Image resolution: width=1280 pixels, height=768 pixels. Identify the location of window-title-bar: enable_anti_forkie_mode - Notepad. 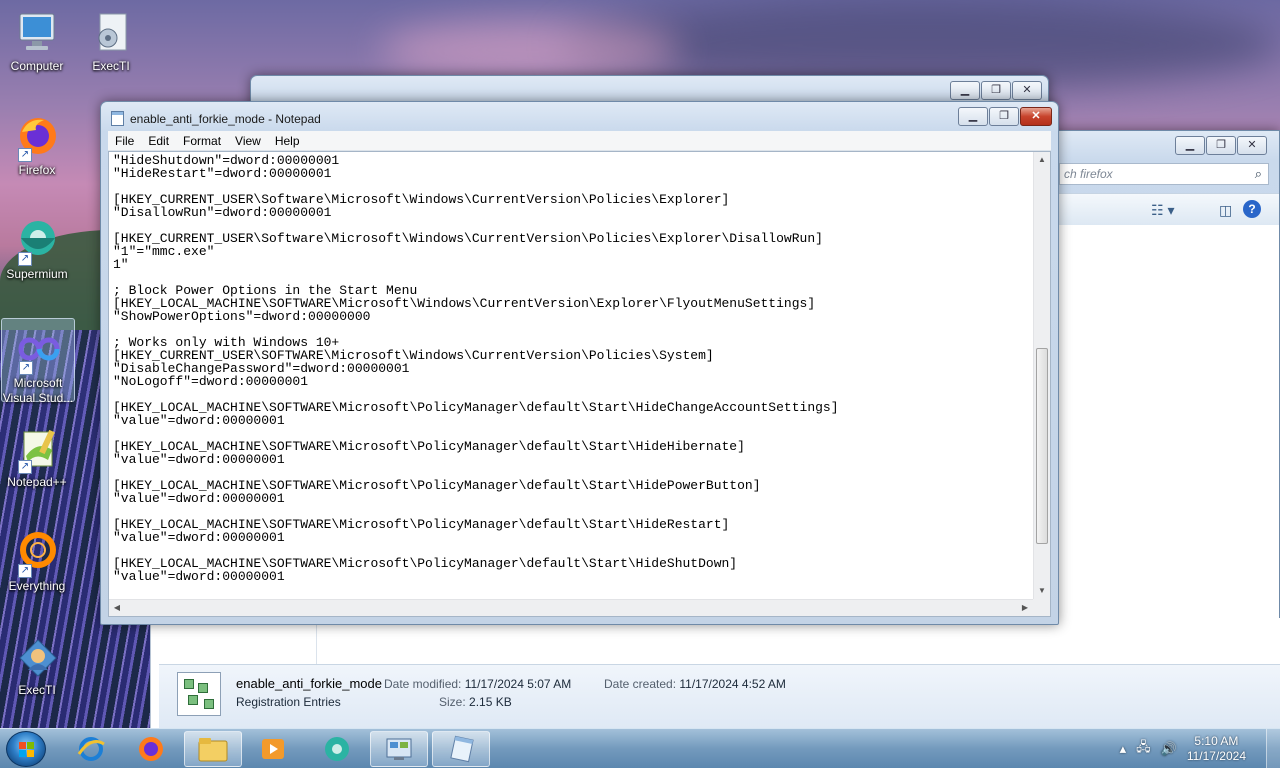
(216, 118).